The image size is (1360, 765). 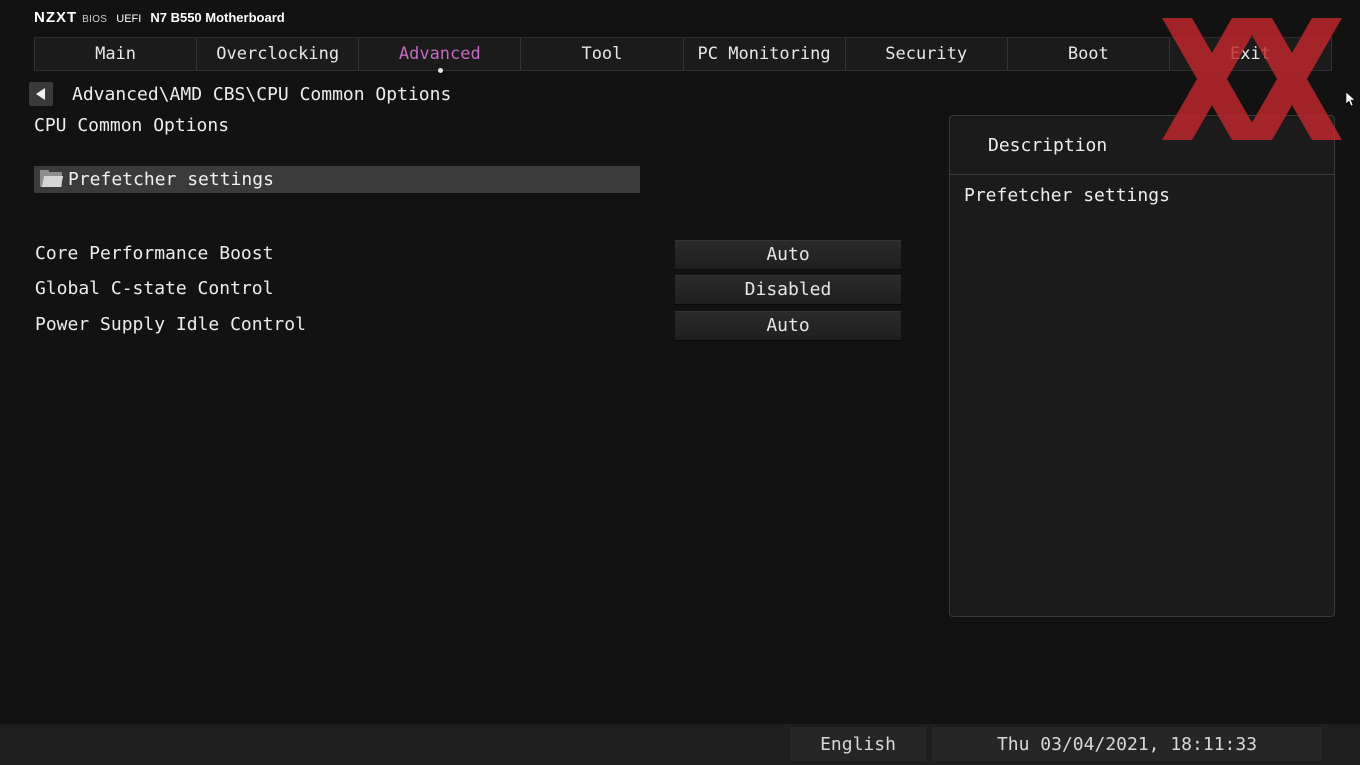 I want to click on brand-header: NZXT BIOS UEFI N7 B550 Motherboard, so click(x=159, y=17).